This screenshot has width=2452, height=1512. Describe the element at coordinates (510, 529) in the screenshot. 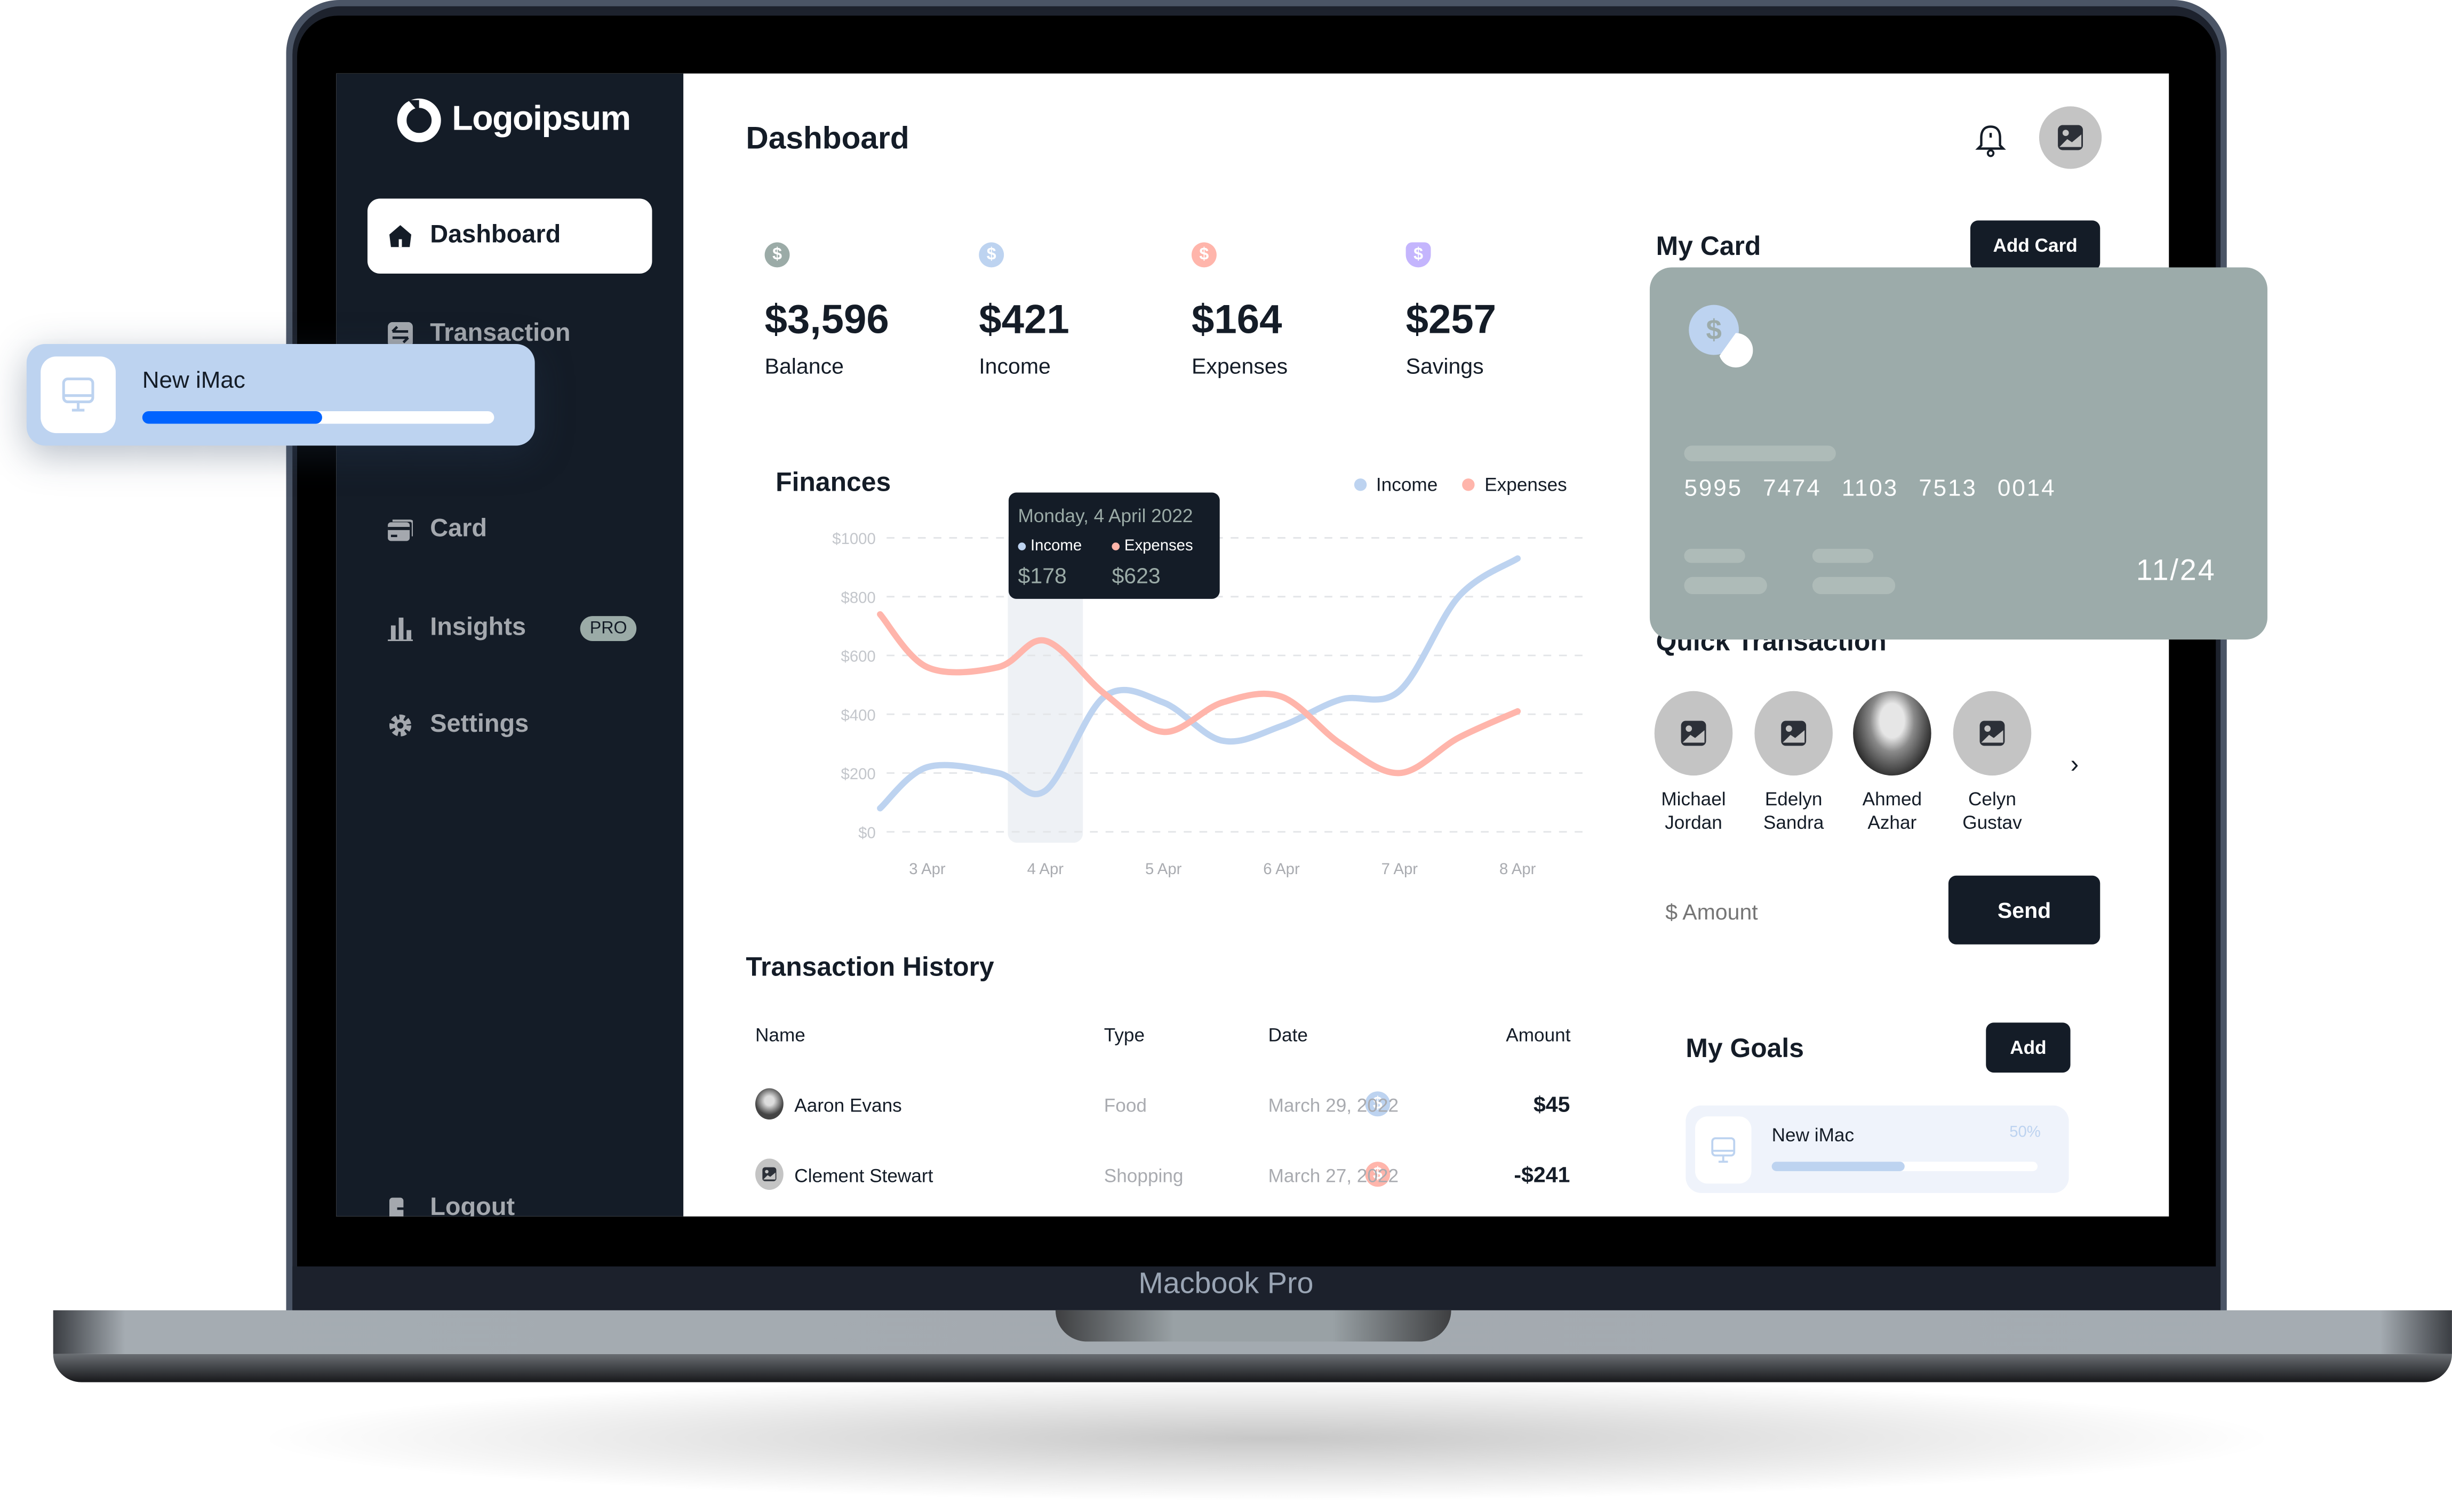

I see `sidebar-item-card: Card` at that location.